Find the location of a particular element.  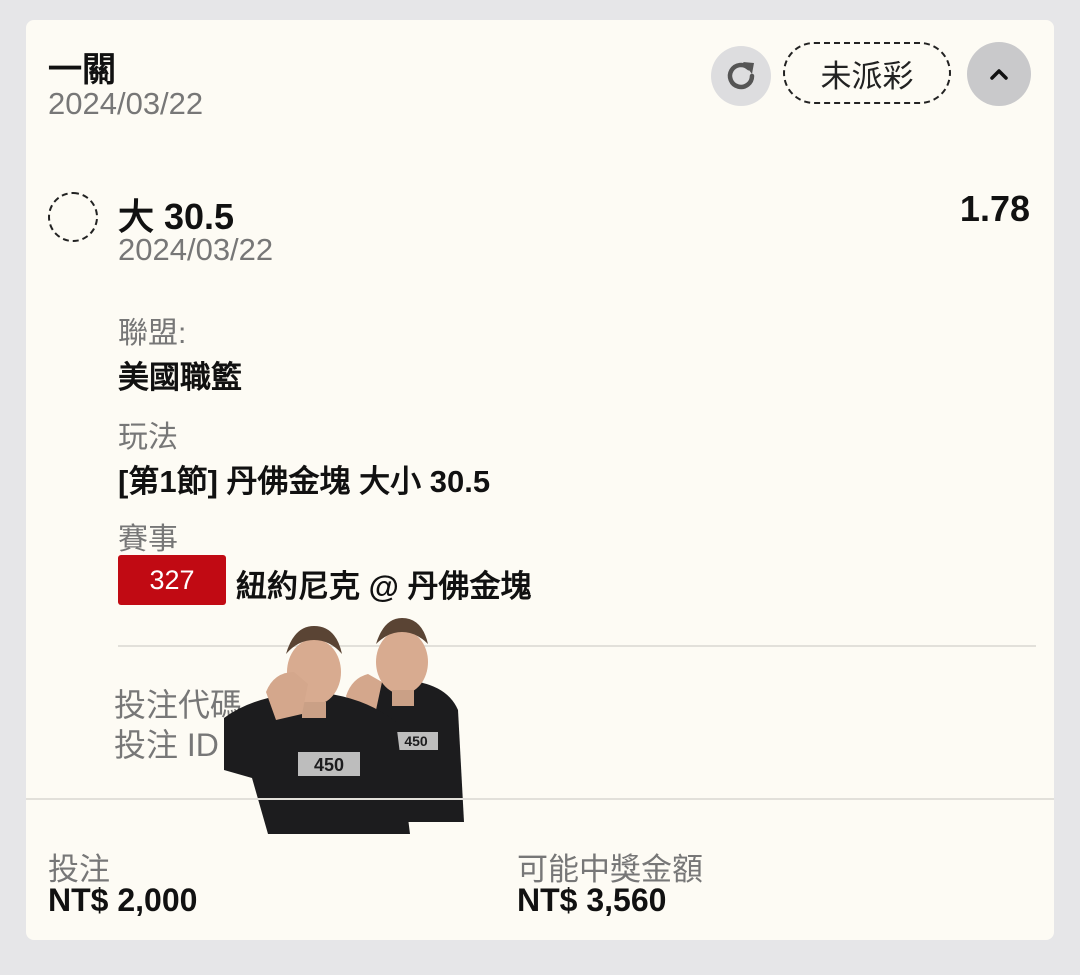

selection-odds: 1.78 is located at coordinates (994, 208).